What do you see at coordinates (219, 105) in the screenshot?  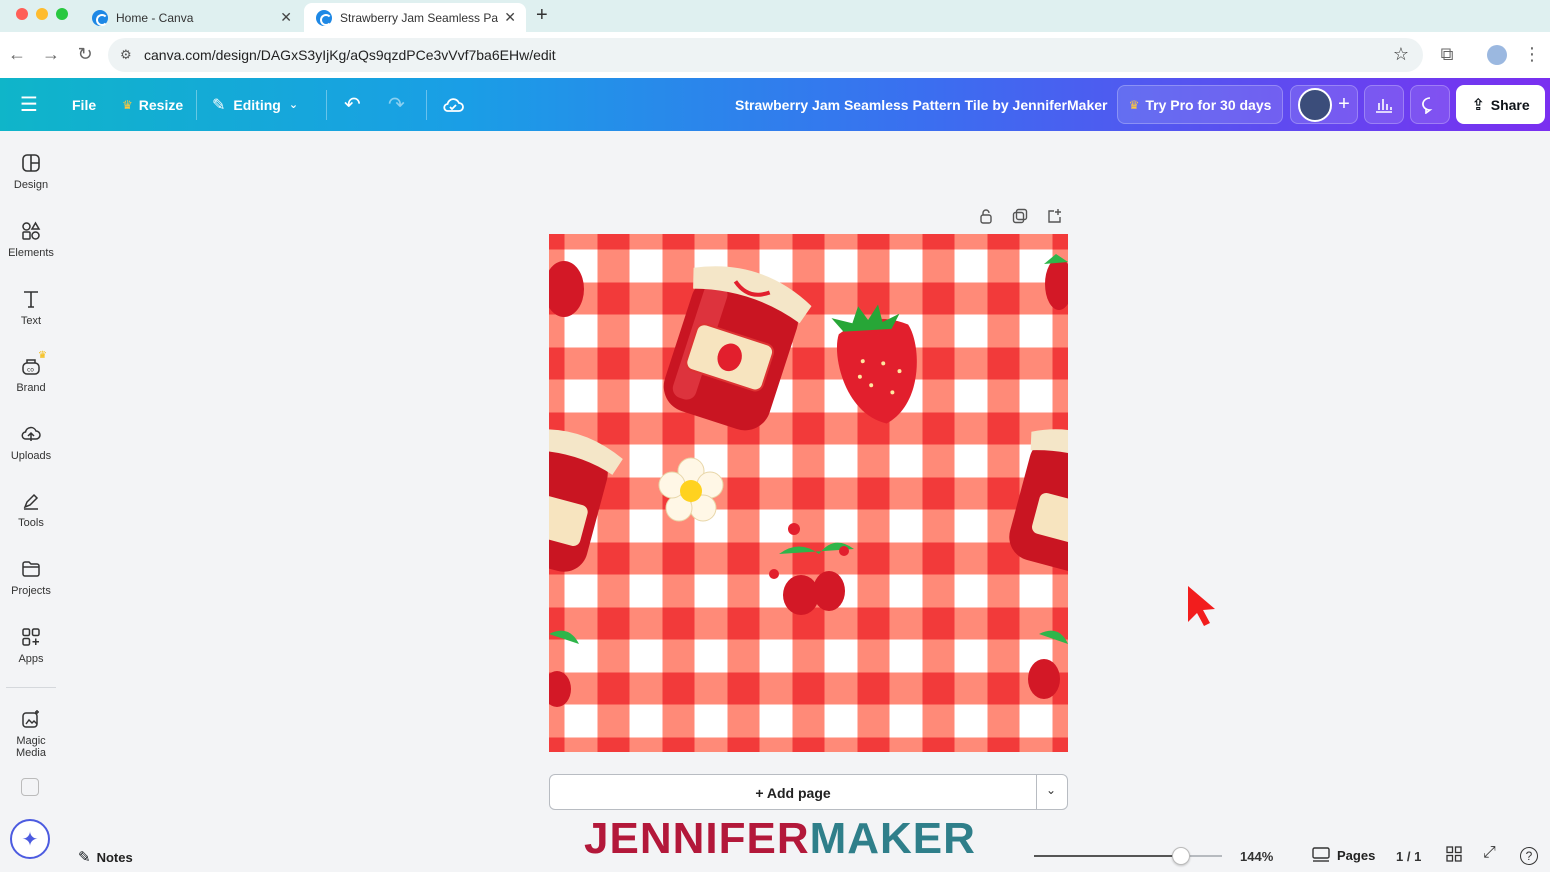 I see `pencil-icon: ✎` at bounding box center [219, 105].